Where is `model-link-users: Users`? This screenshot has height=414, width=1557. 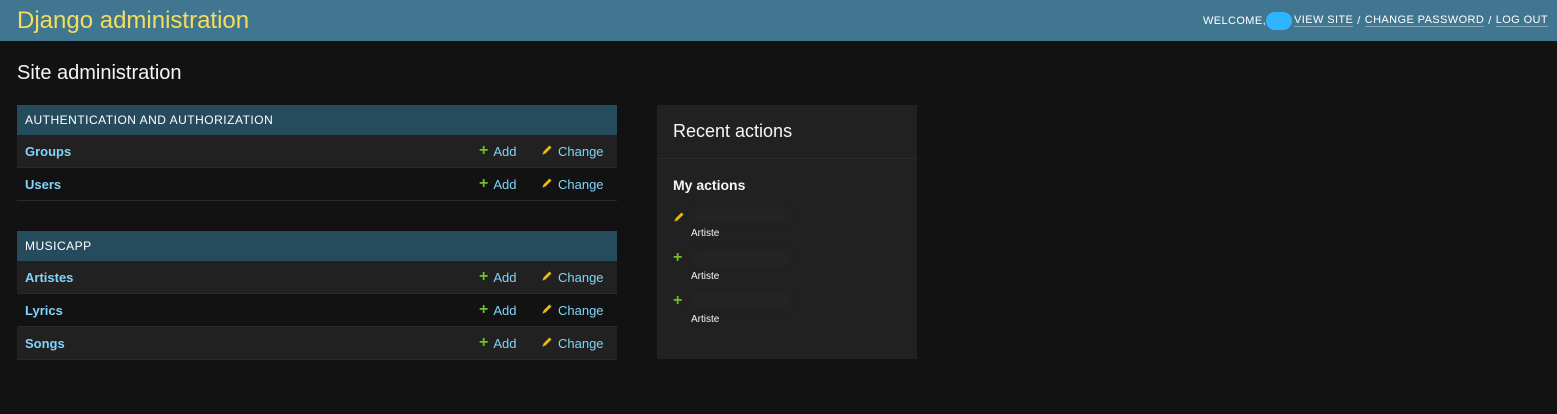 model-link-users: Users is located at coordinates (43, 184).